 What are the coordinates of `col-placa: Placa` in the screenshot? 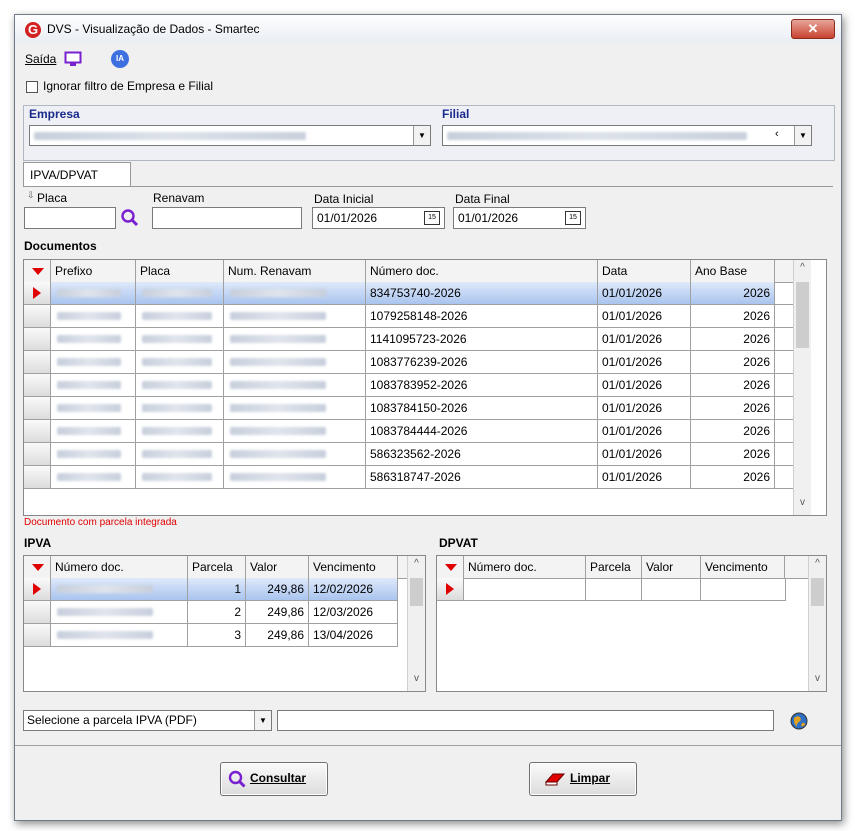 It's located at (180, 271).